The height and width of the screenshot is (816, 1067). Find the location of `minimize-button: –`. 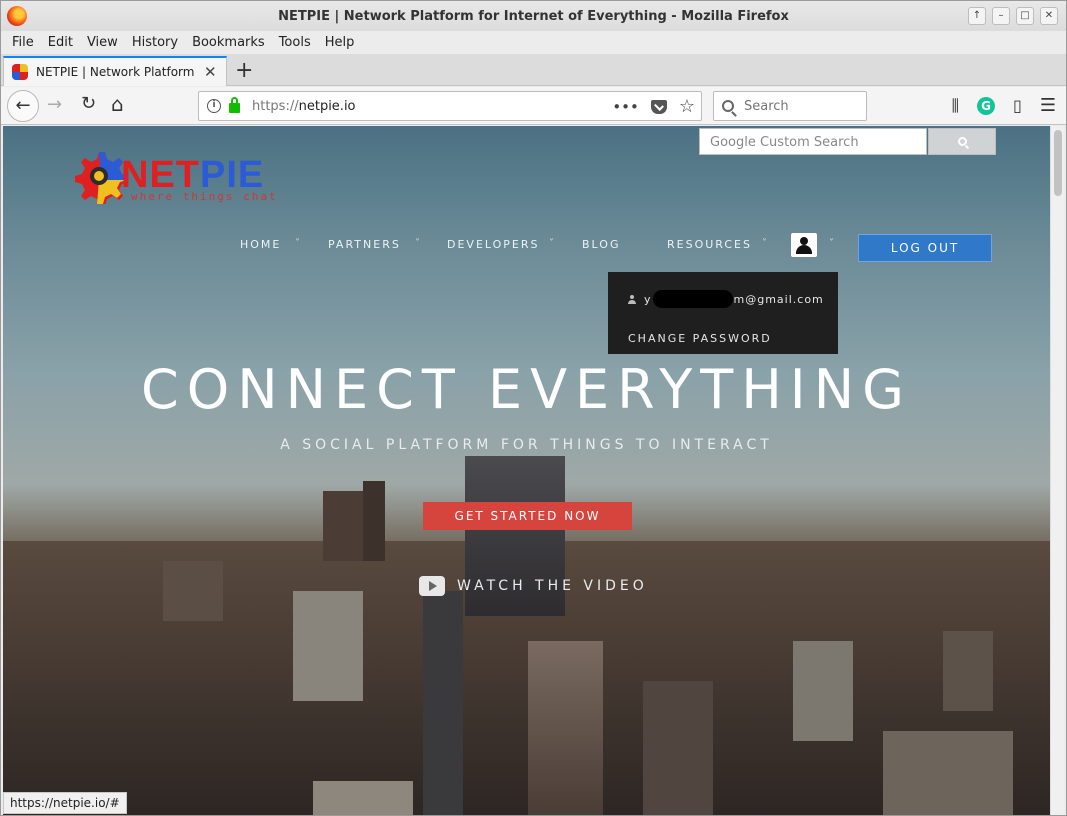

minimize-button: – is located at coordinates (1001, 16).